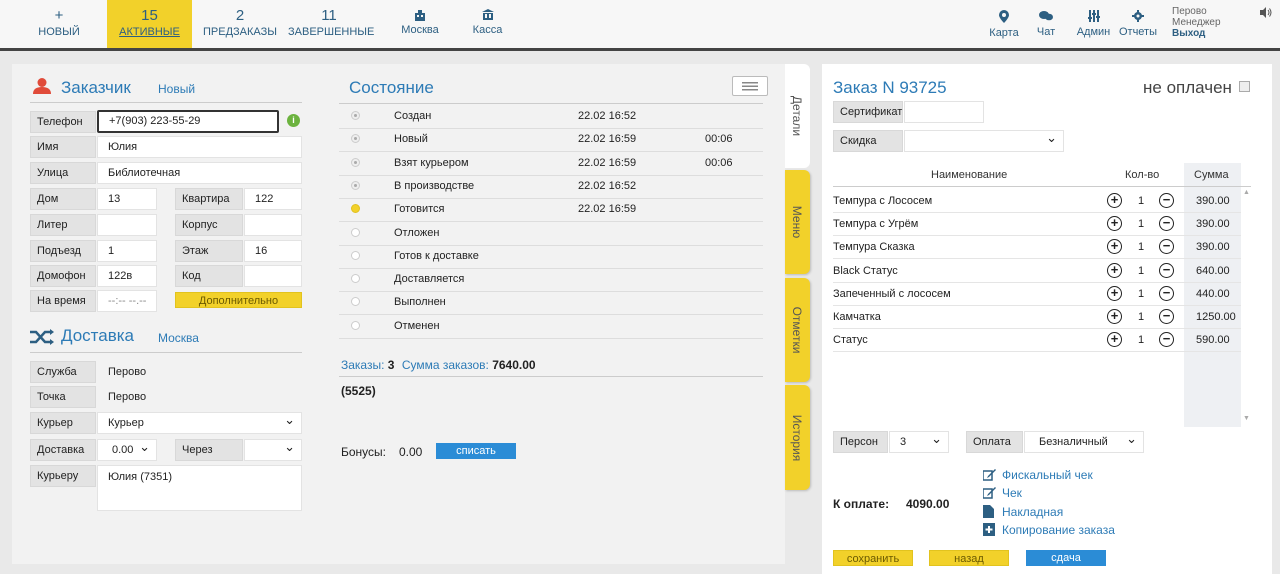 Image resolution: width=1280 pixels, height=574 pixels. I want to click on status-row: Доставляется, so click(551, 281).